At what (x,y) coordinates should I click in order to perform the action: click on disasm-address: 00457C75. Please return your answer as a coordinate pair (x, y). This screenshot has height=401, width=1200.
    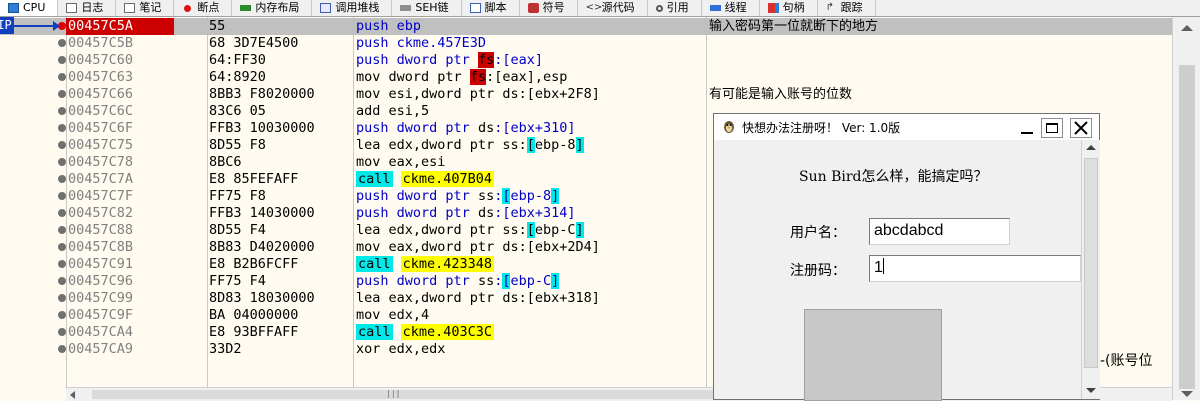
    Looking at the image, I should click on (101, 145).